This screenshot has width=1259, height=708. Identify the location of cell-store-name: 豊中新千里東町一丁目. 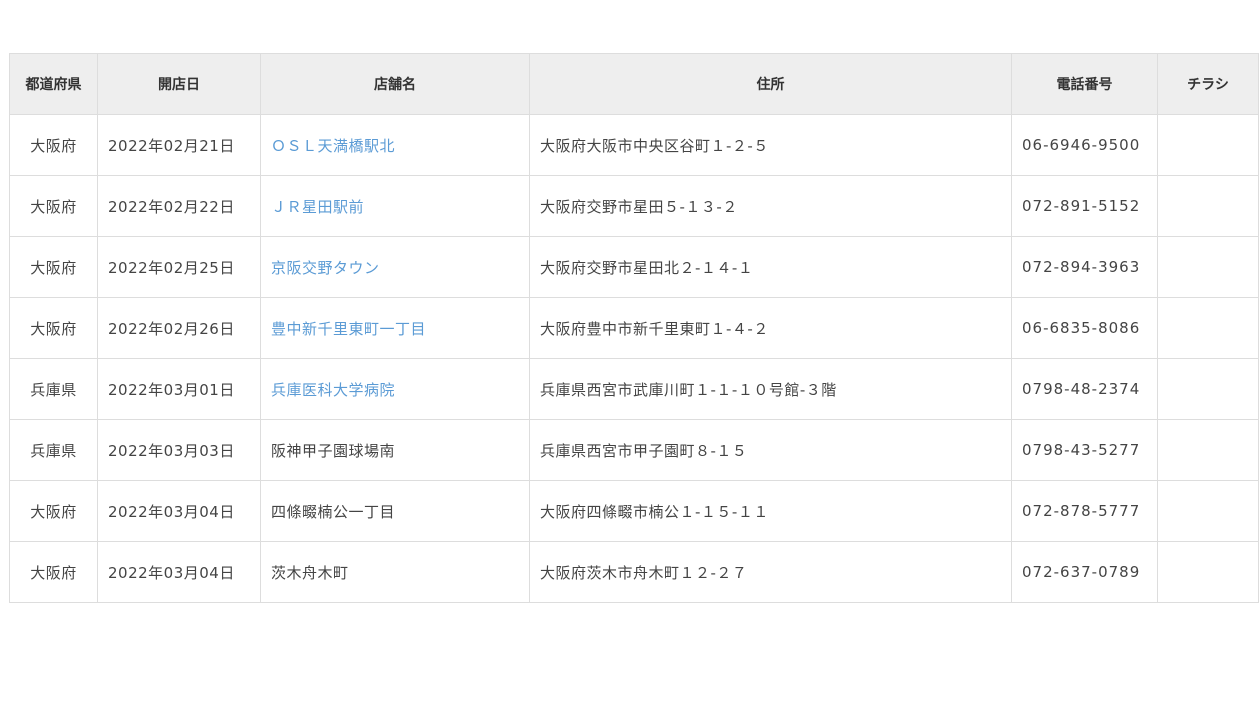
(395, 328).